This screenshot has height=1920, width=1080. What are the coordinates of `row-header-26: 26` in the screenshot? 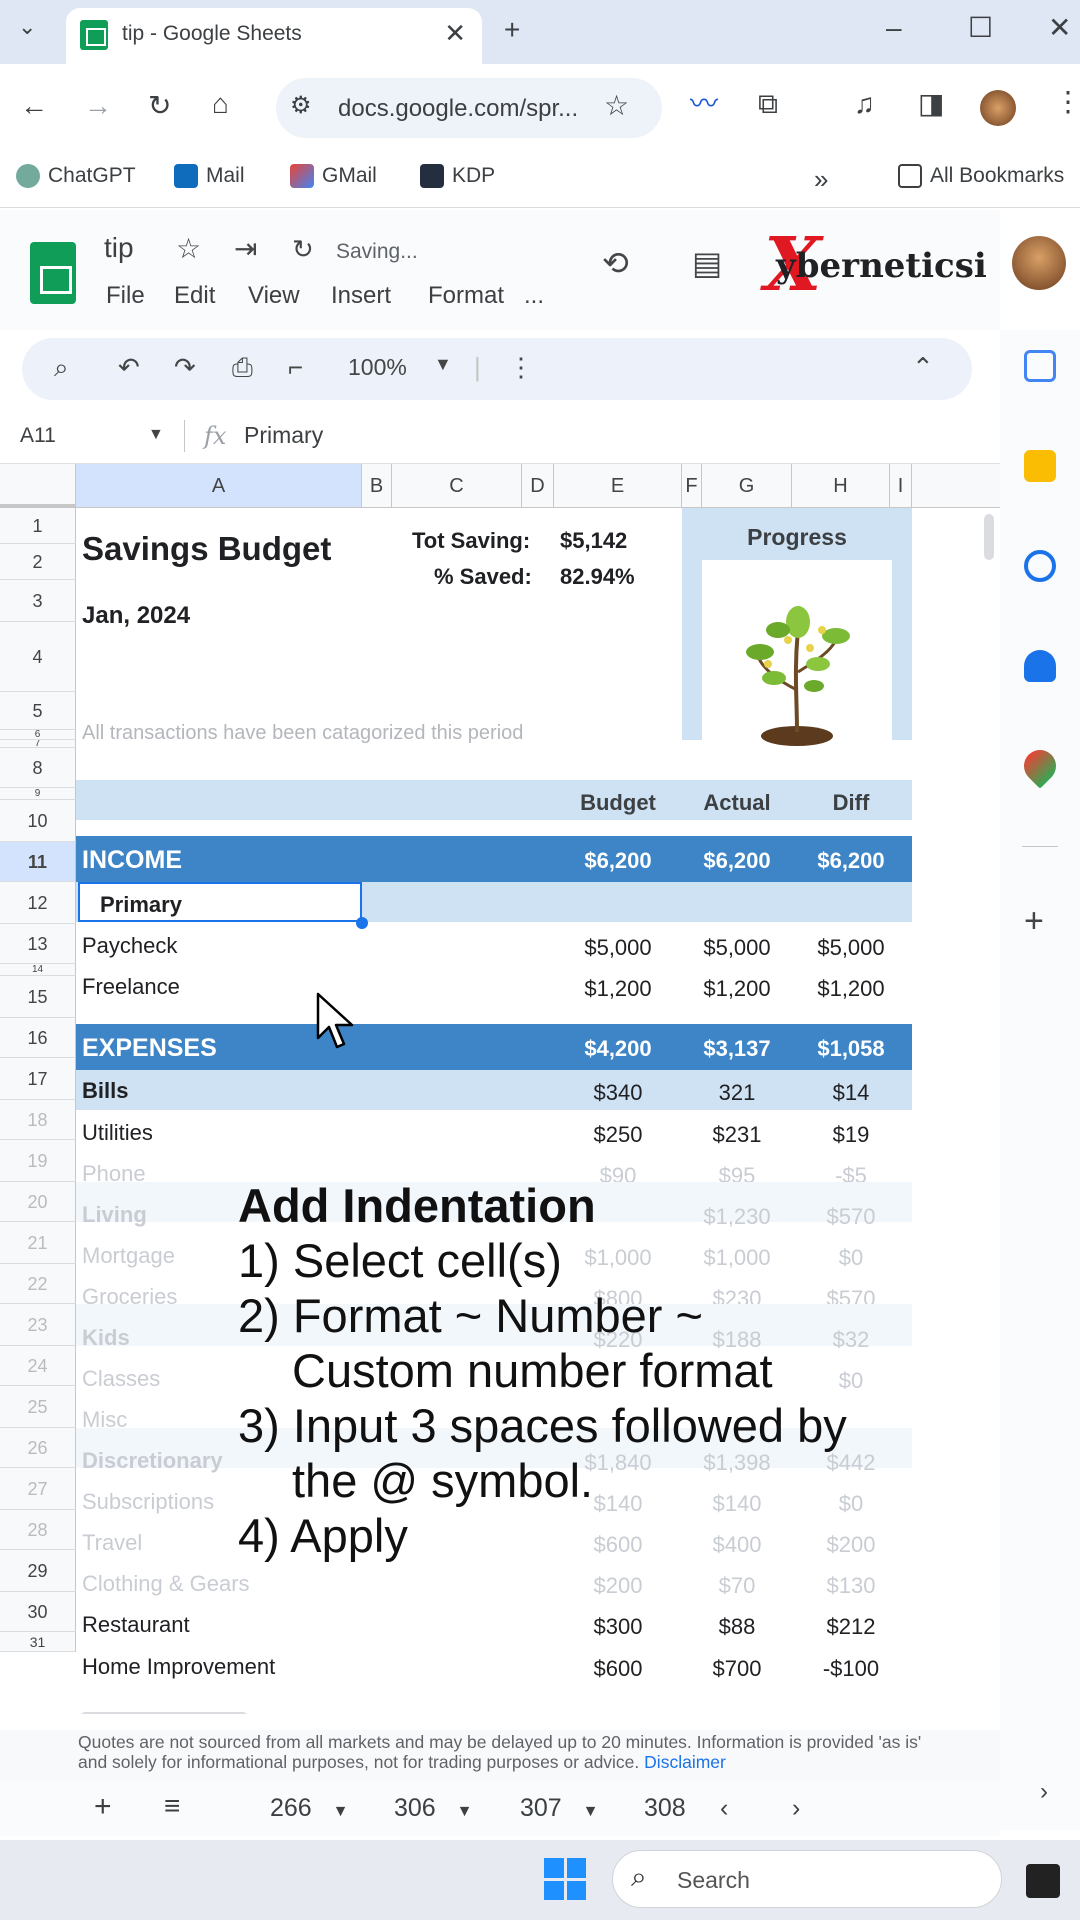 It's located at (38, 1448).